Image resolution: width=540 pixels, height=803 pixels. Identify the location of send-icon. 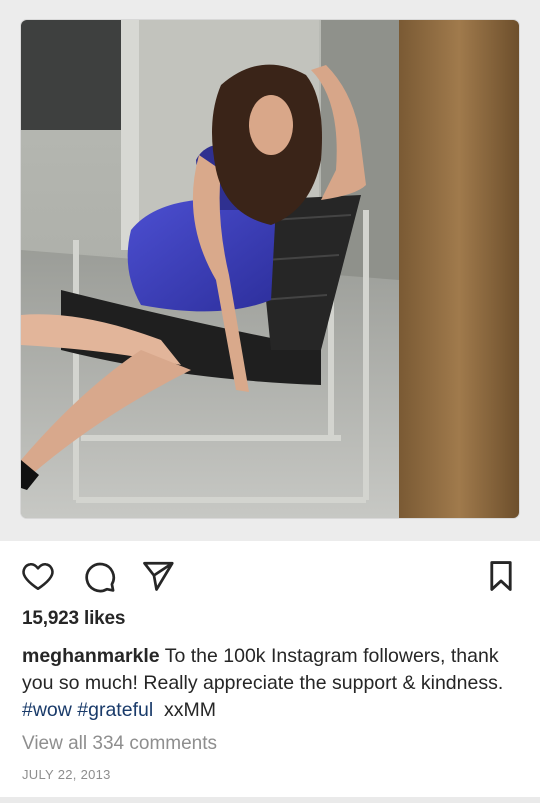
(158, 576).